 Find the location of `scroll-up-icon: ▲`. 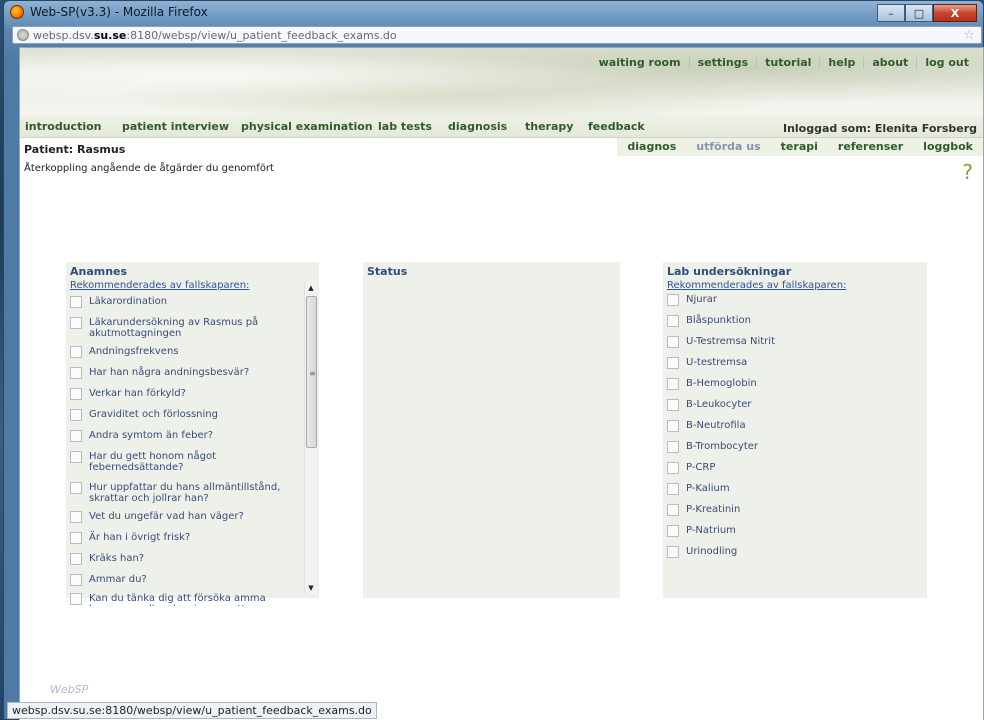

scroll-up-icon: ▲ is located at coordinates (311, 288).